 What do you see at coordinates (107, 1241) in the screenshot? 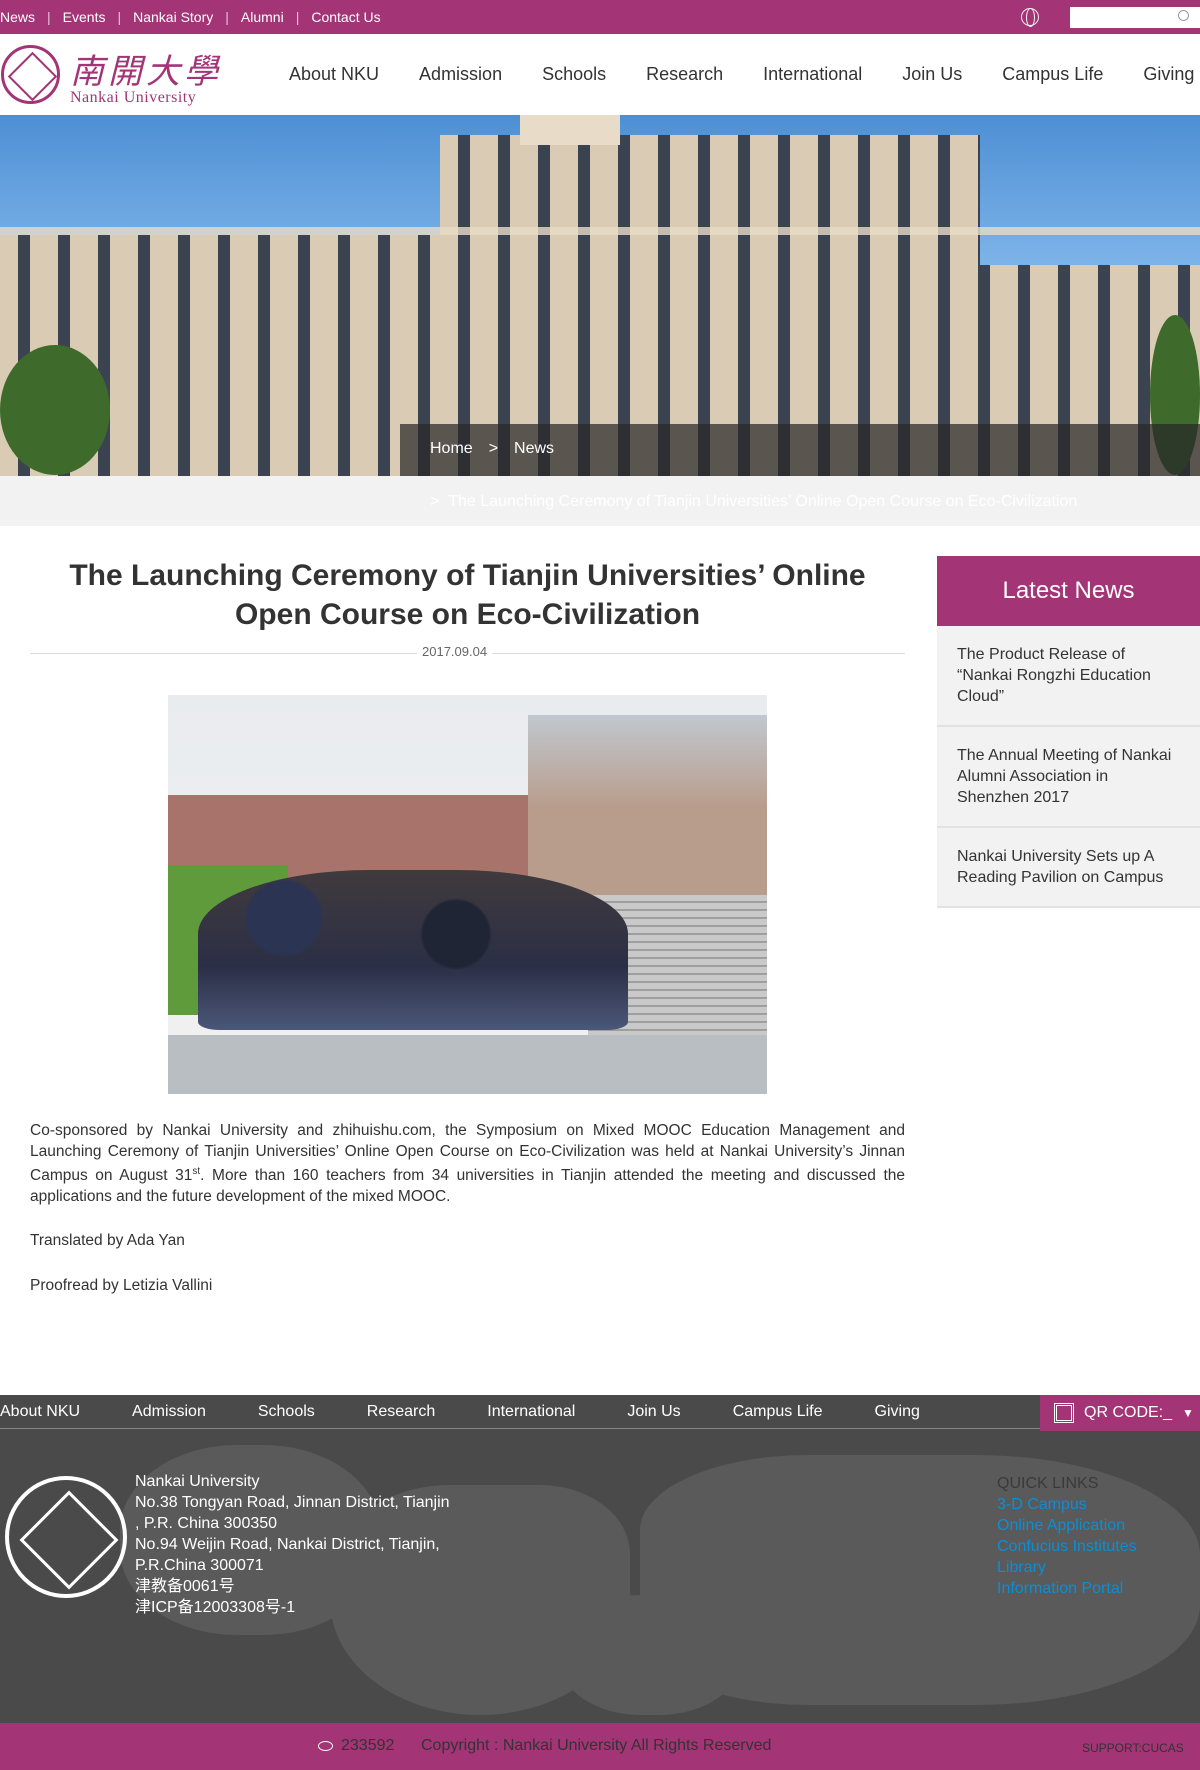
I see `translated-by: Translated by Ada Yan` at bounding box center [107, 1241].